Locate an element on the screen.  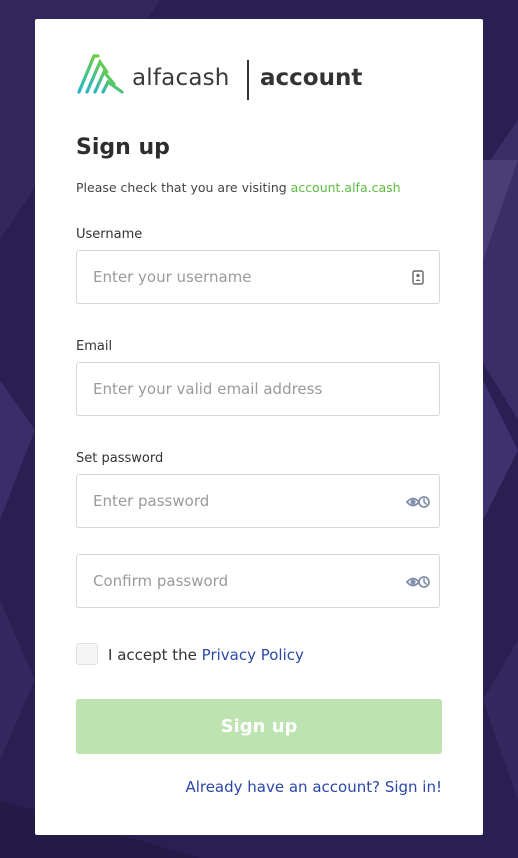
brand-name: alfacash is located at coordinates (181, 78).